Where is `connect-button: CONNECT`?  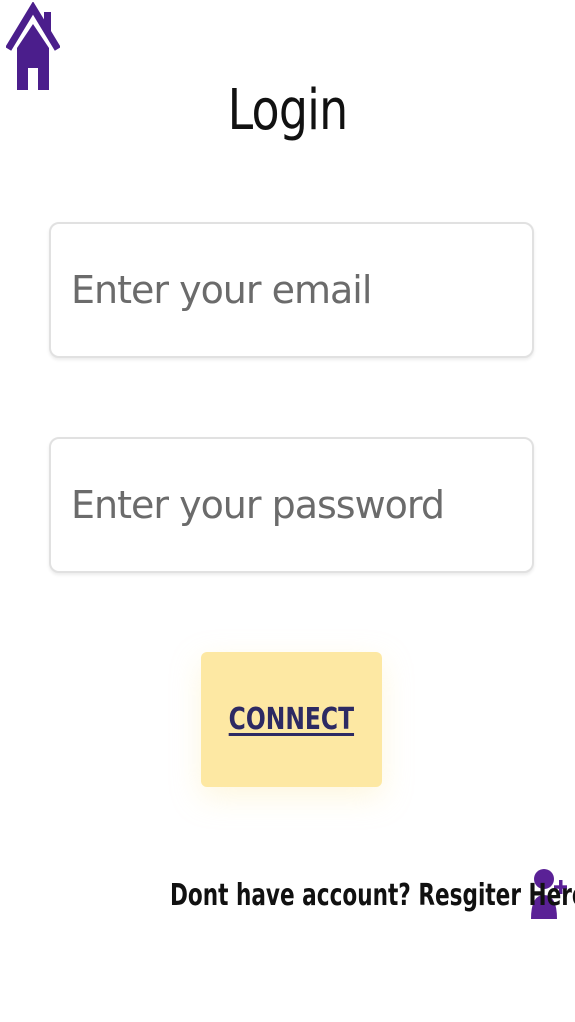
connect-button: CONNECT is located at coordinates (291, 719).